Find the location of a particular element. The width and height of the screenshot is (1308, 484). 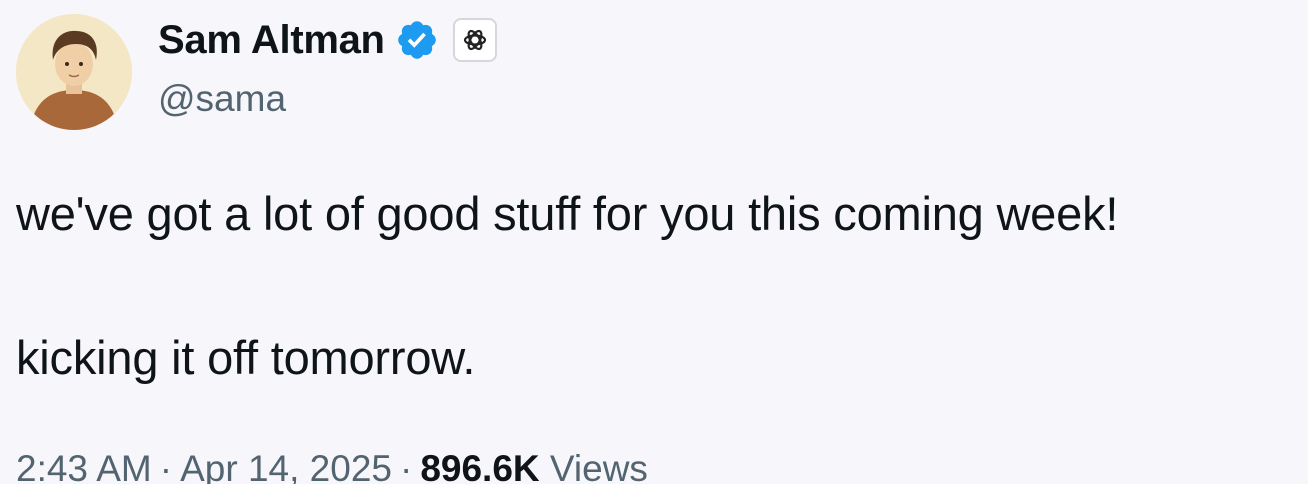

author-name-row: Sam Altman is located at coordinates (327, 40).